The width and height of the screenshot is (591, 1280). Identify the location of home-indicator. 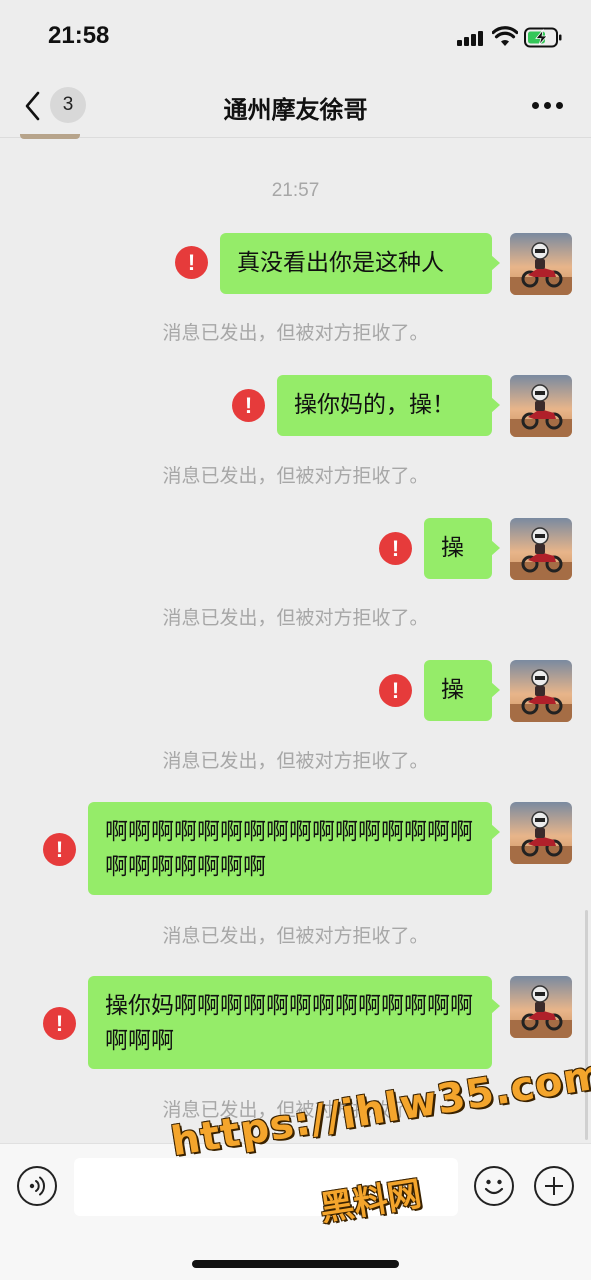
(295, 1264).